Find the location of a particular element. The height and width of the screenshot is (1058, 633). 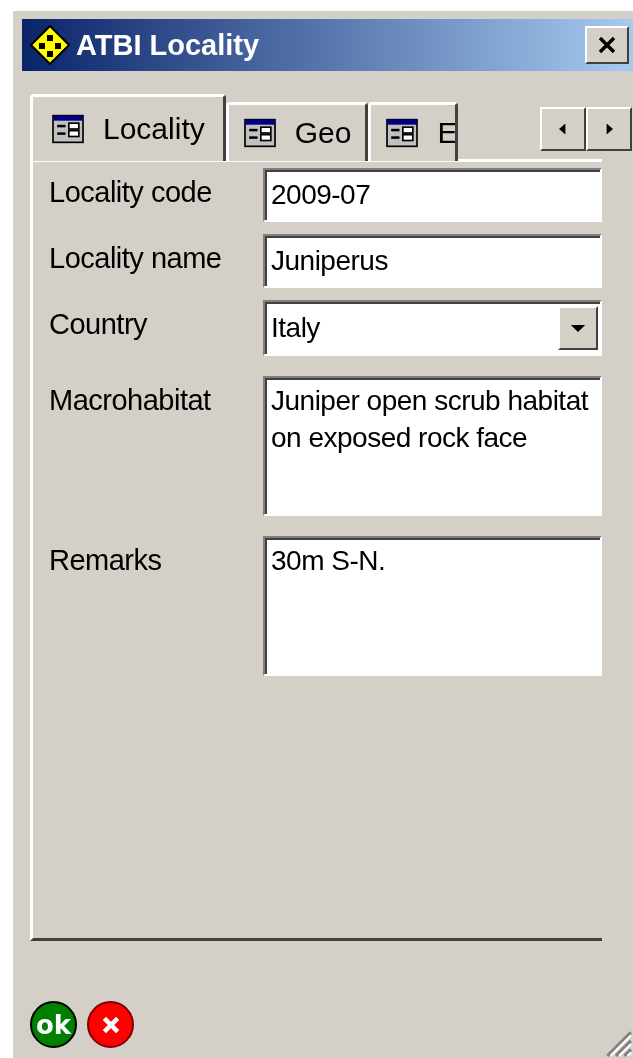

close-icon is located at coordinates (607, 45).